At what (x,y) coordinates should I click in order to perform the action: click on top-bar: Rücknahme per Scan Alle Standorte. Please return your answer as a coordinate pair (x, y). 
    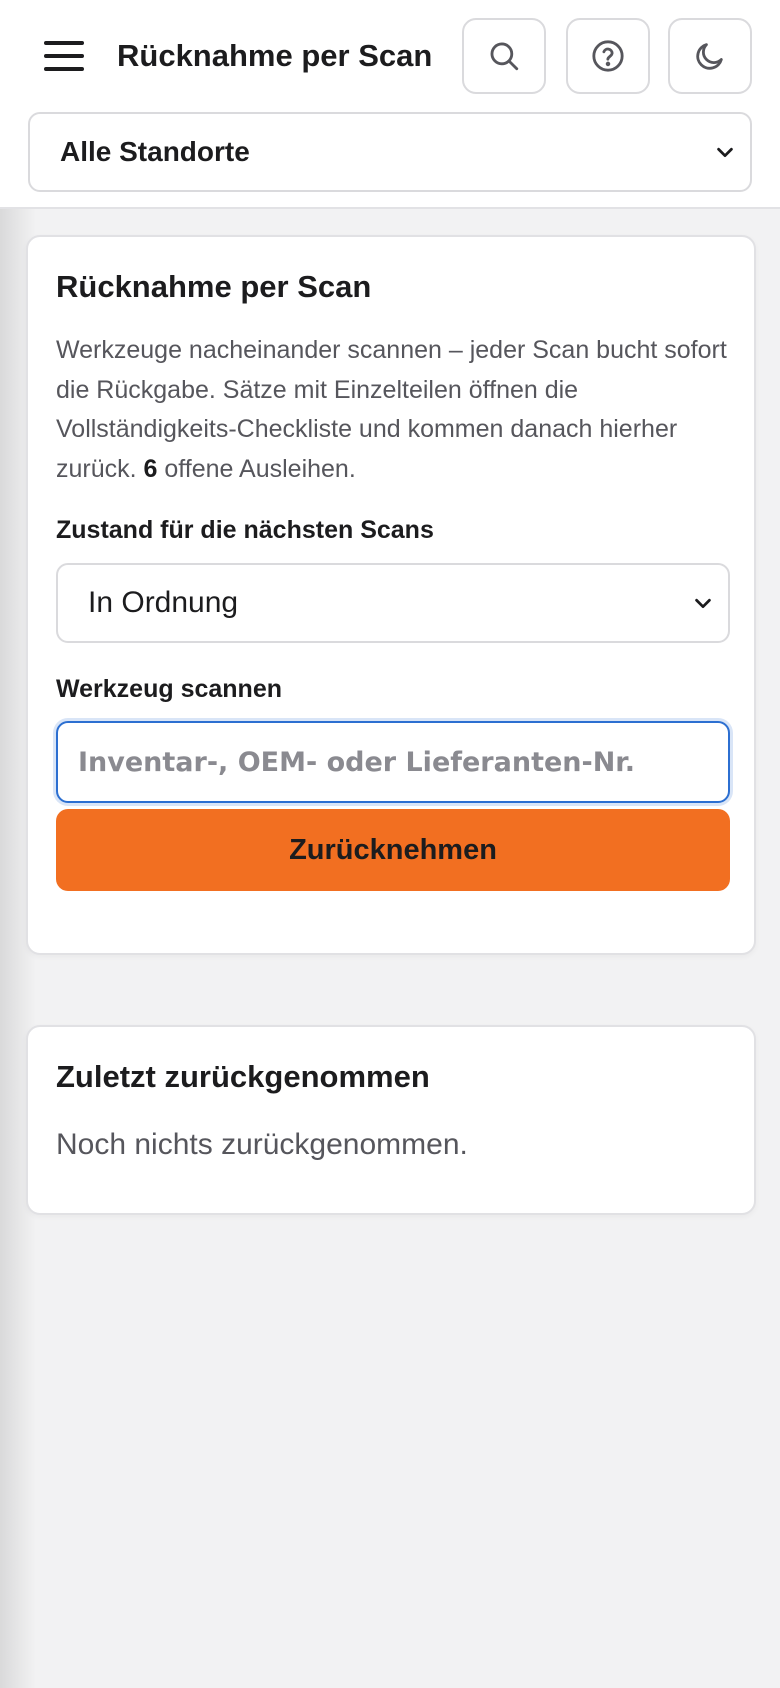
    Looking at the image, I should click on (390, 104).